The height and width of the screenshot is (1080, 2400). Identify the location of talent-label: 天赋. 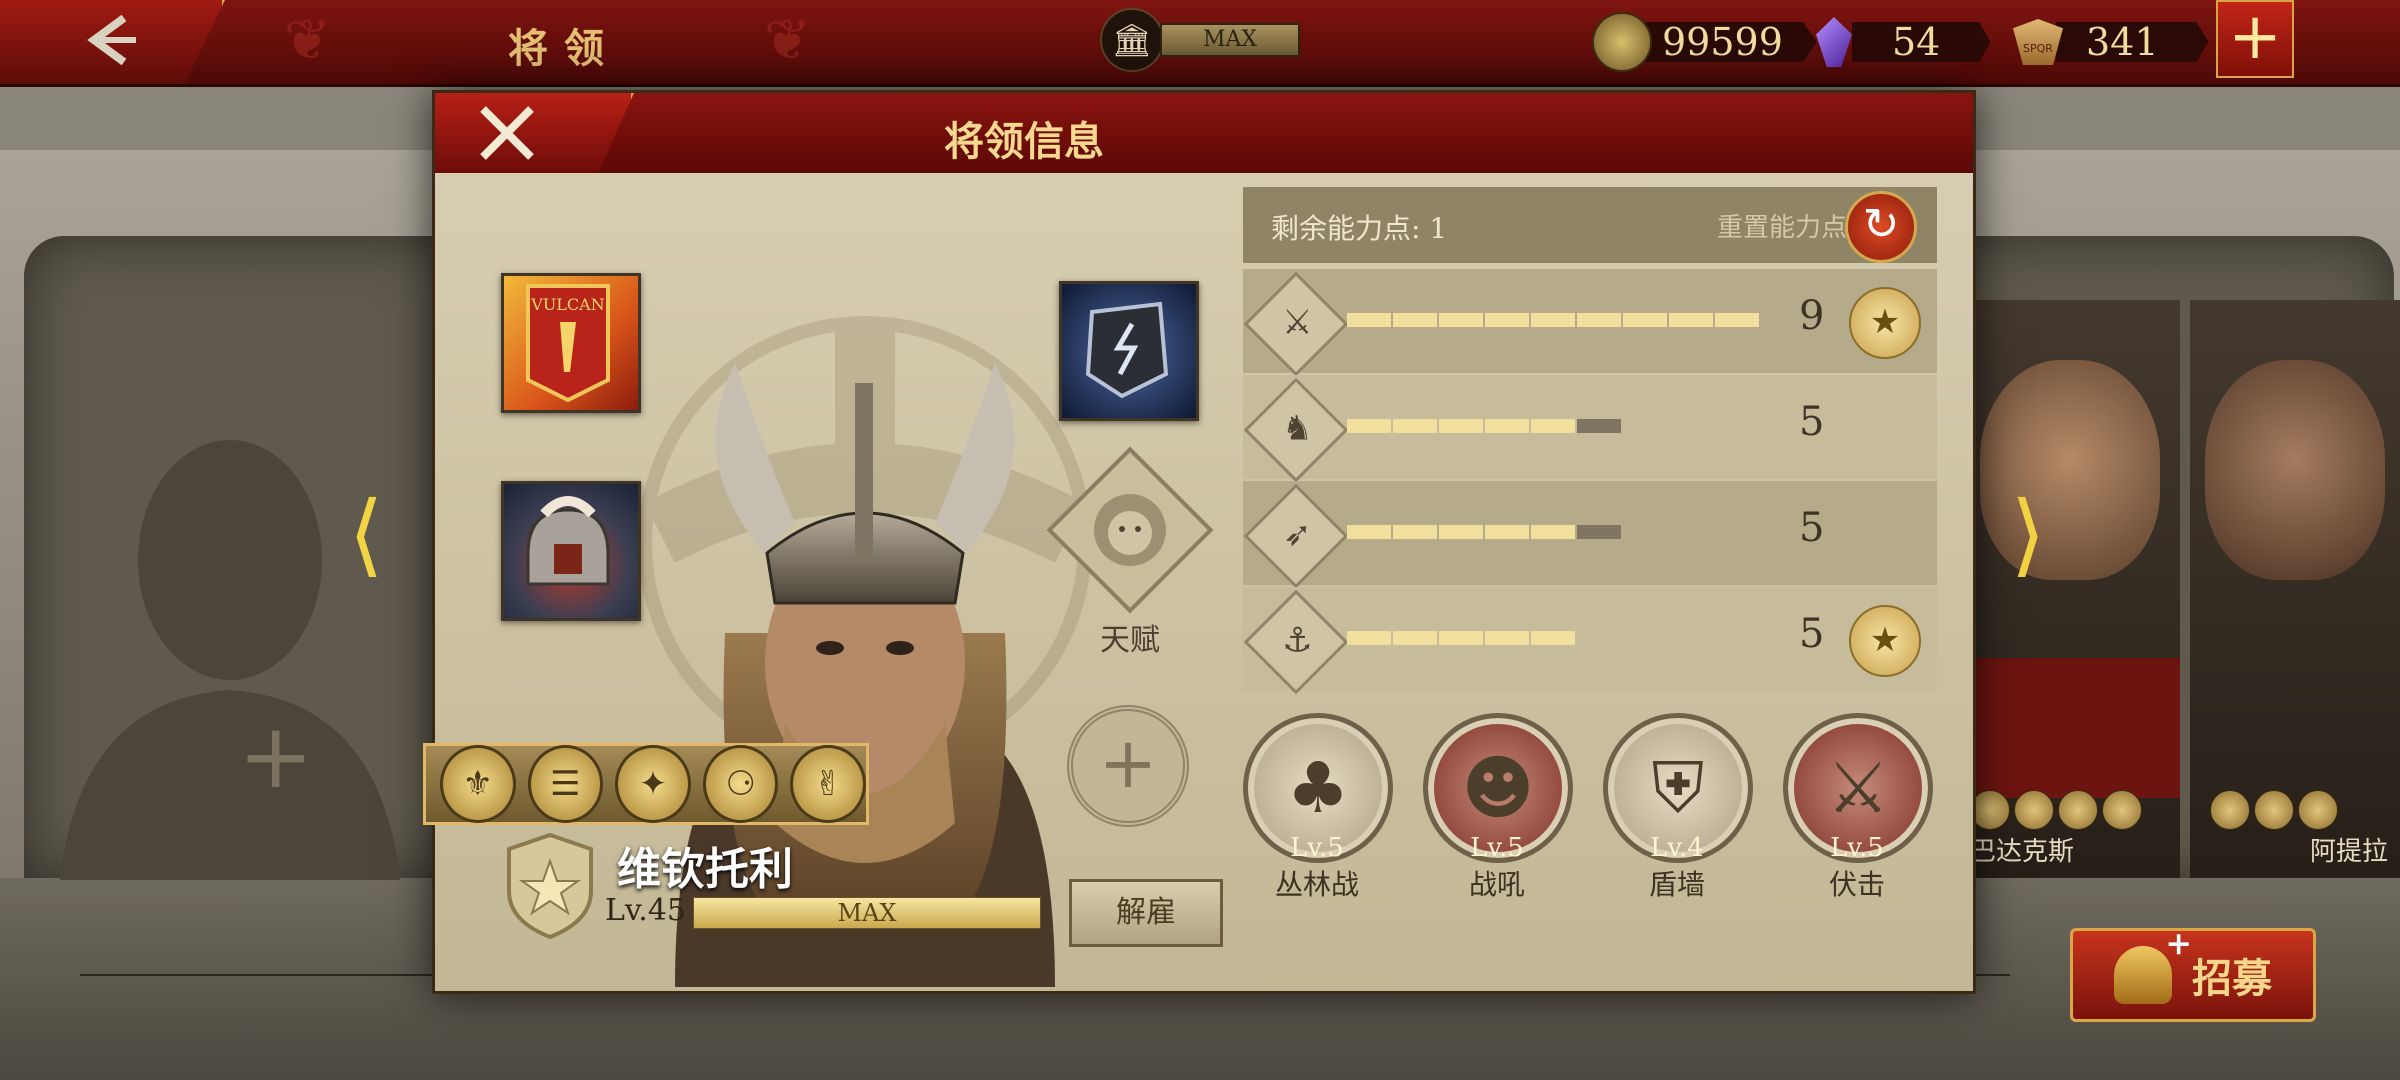
(1130, 640).